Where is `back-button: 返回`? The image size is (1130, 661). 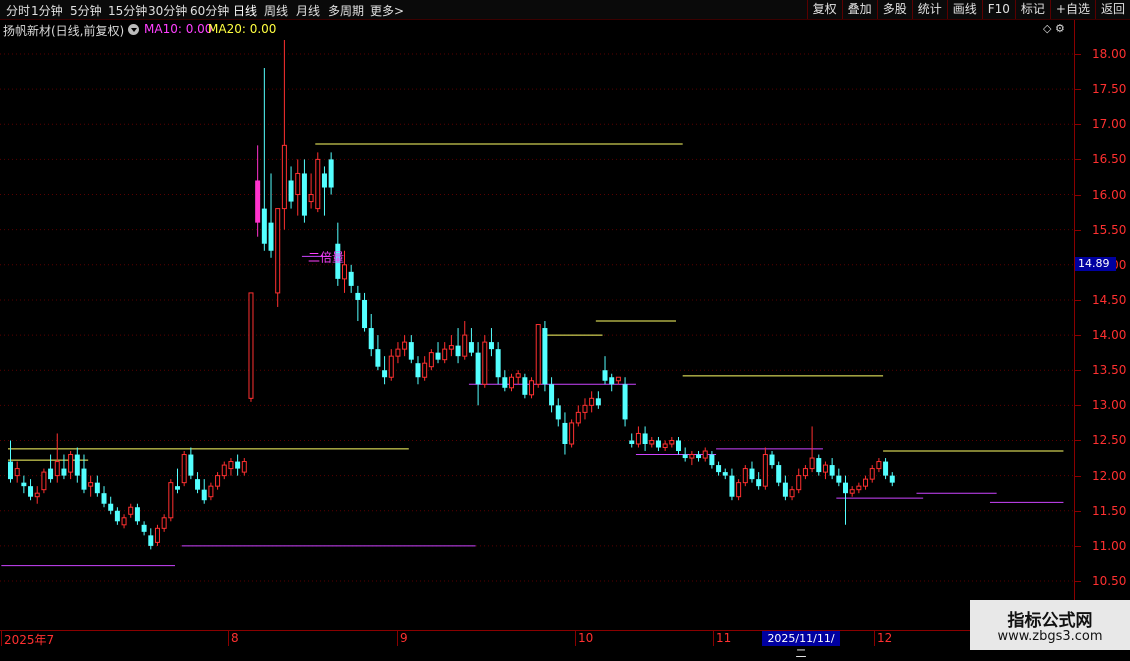
back-button: 返回 is located at coordinates (1112, 9).